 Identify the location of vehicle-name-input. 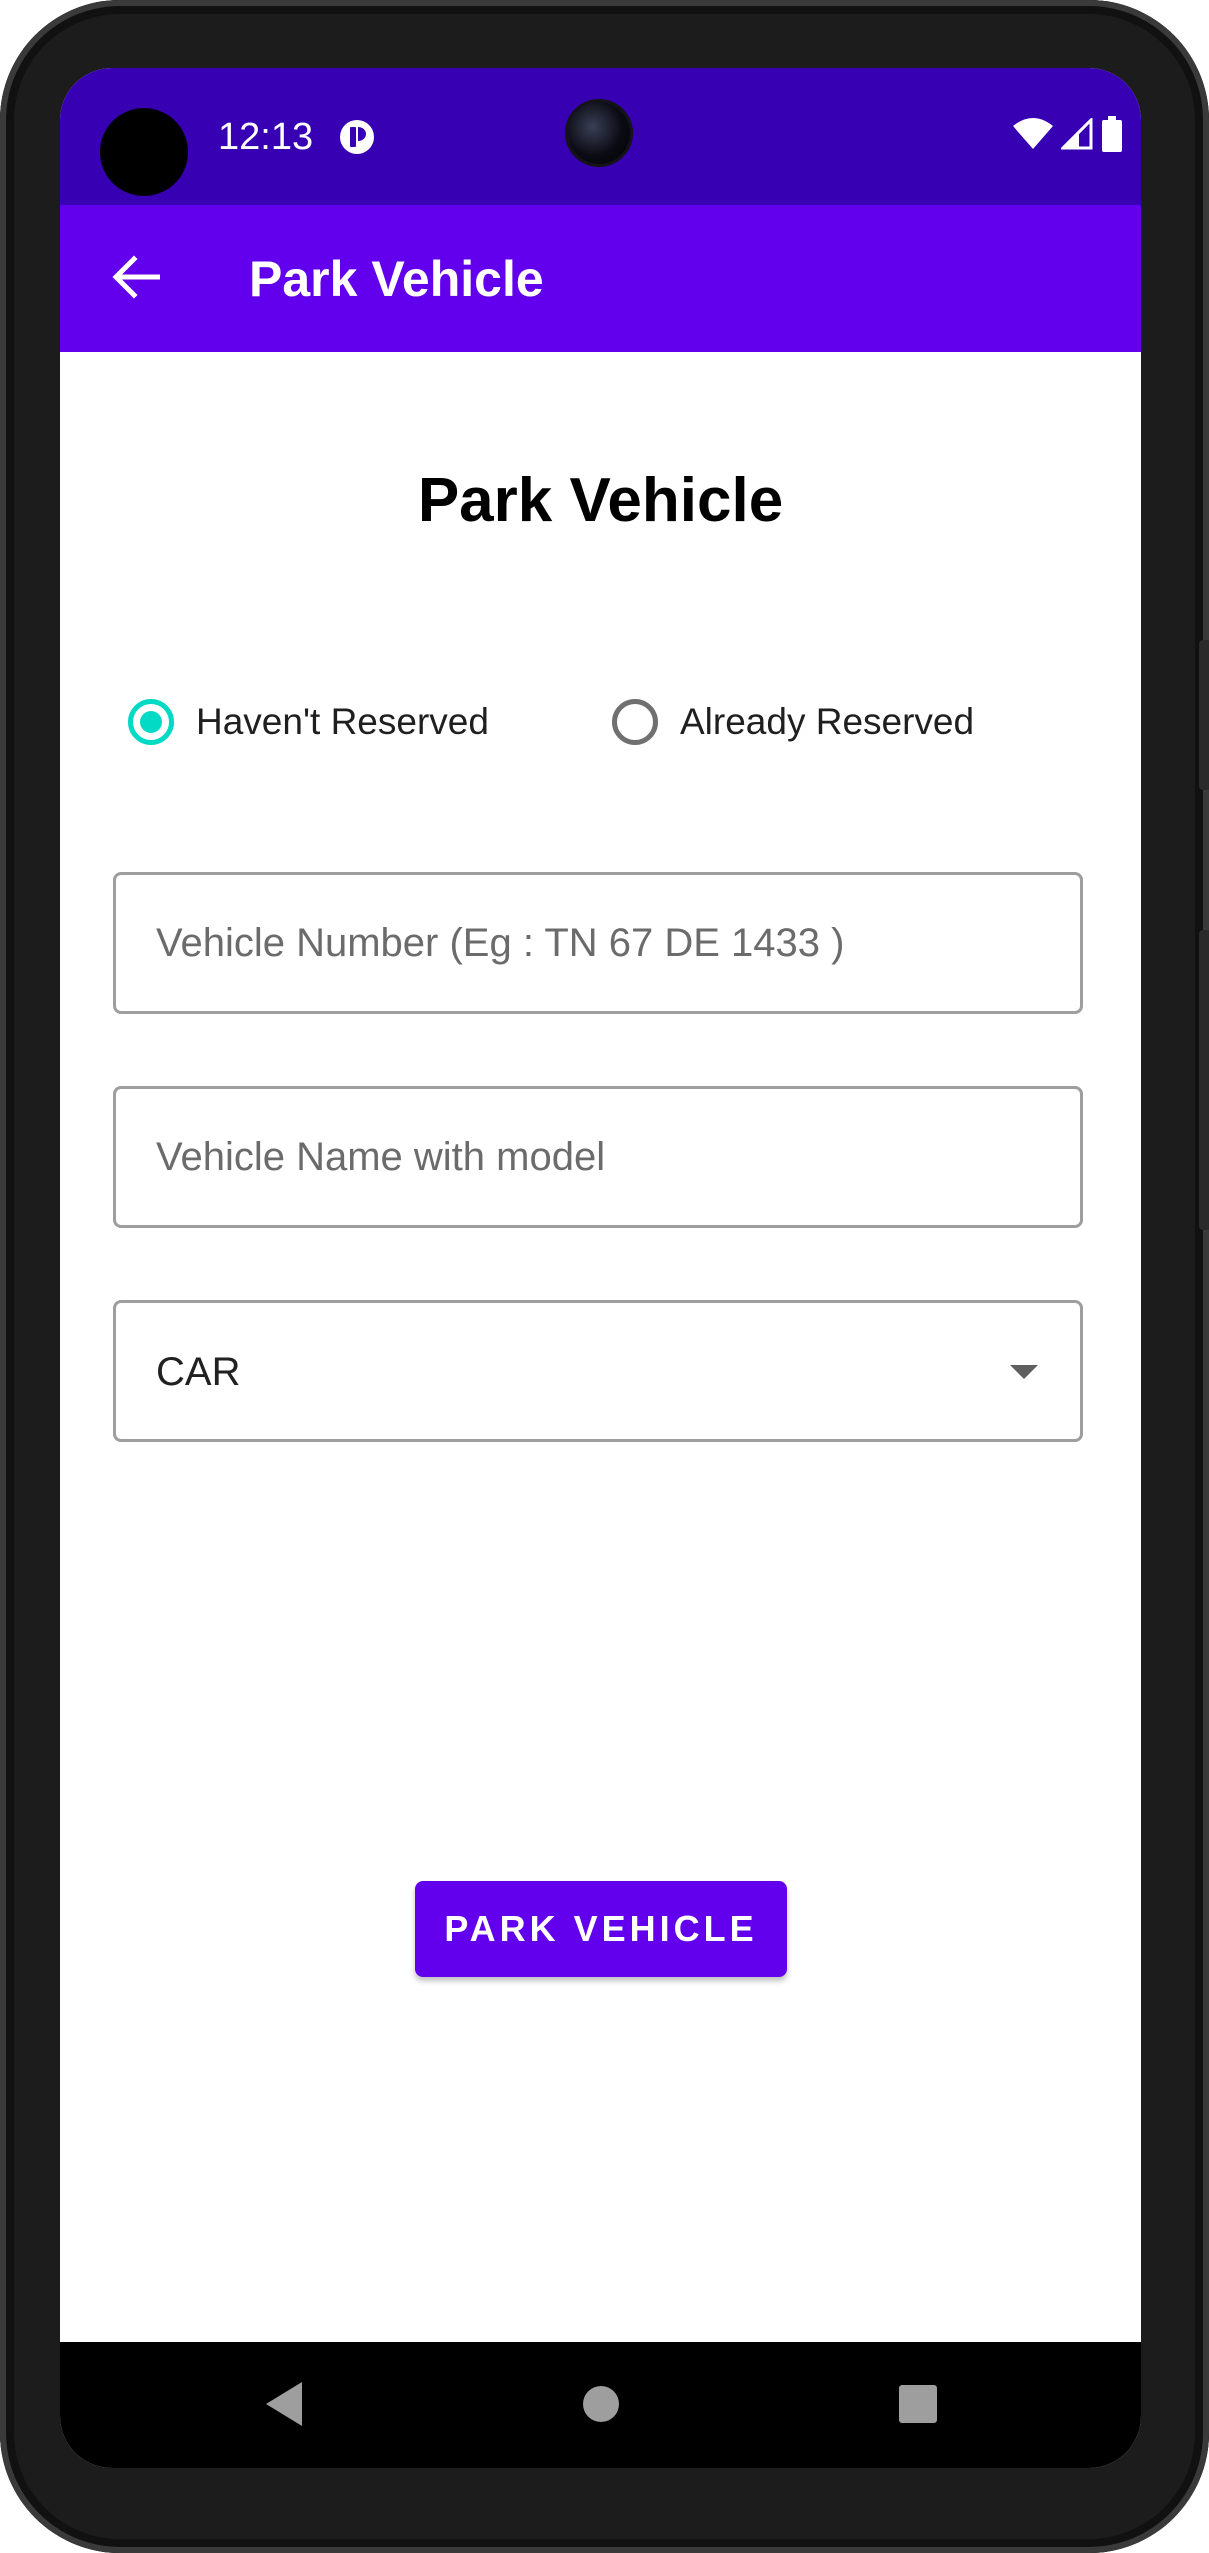
(596, 1157).